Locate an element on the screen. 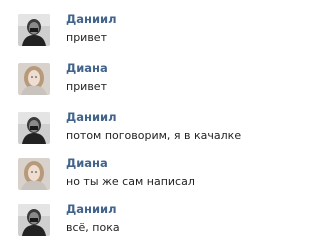 This screenshot has width=320, height=243. message-item: Даниил привет is located at coordinates (137, 32).